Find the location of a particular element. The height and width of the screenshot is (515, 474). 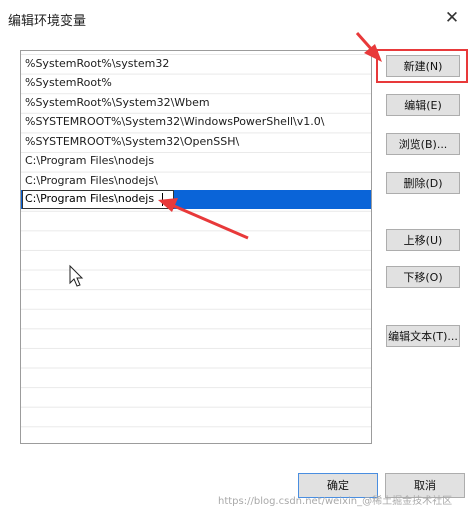

list-item: C:\Program Files\nodejs\ is located at coordinates (196, 181).